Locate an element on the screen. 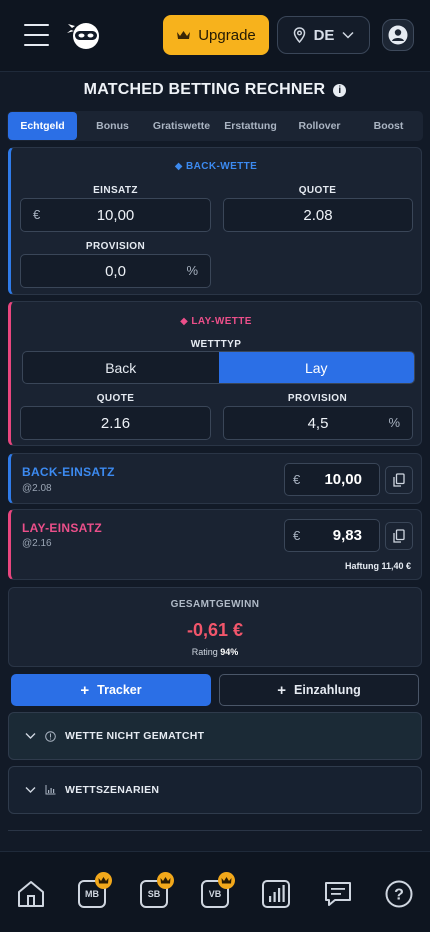 Image resolution: width=430 pixels, height=932 pixels. nav-messages is located at coordinates (338, 894).